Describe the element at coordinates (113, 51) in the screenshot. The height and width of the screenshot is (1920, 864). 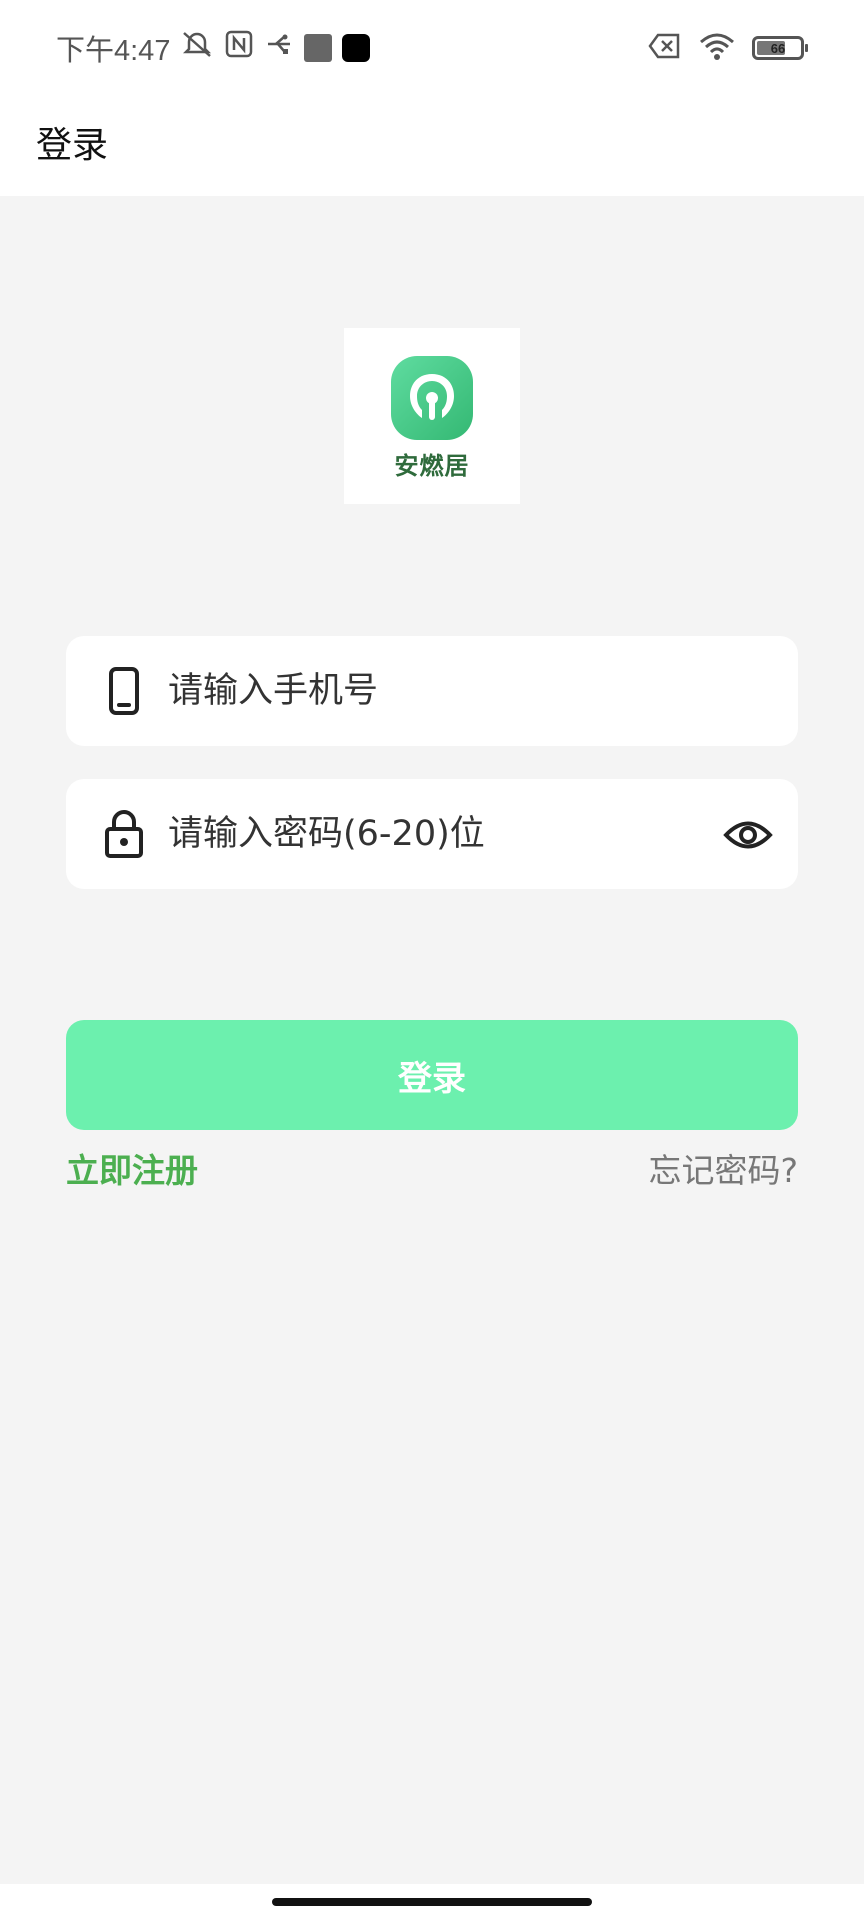
I see `status-time: 下午4:47` at that location.